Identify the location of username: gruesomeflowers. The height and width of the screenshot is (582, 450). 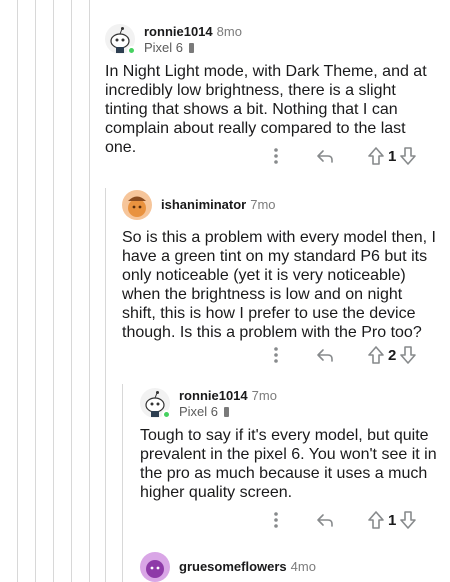
(233, 566).